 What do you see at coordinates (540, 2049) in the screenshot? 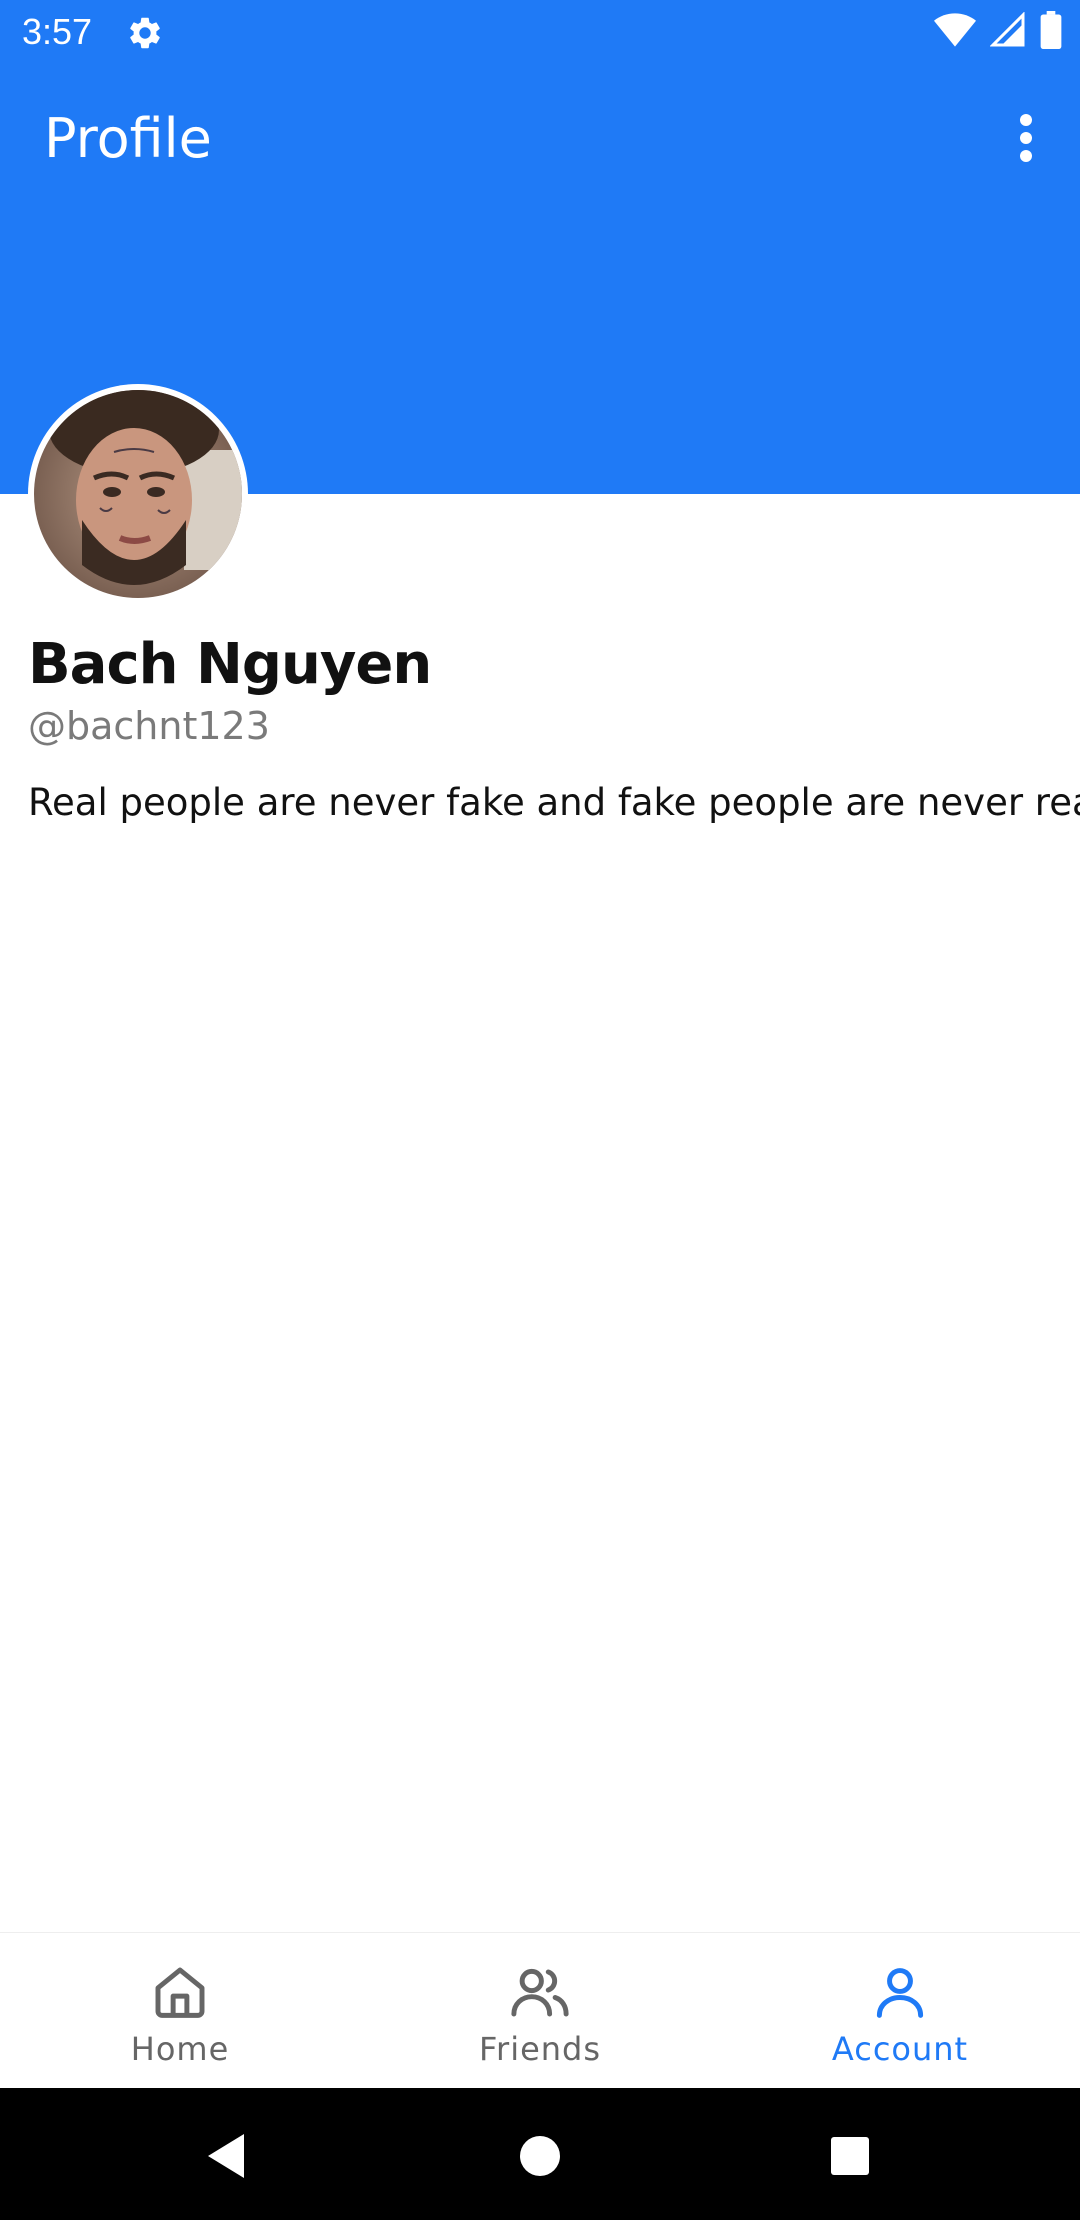
I see `nav-label-friends: Friends` at bounding box center [540, 2049].